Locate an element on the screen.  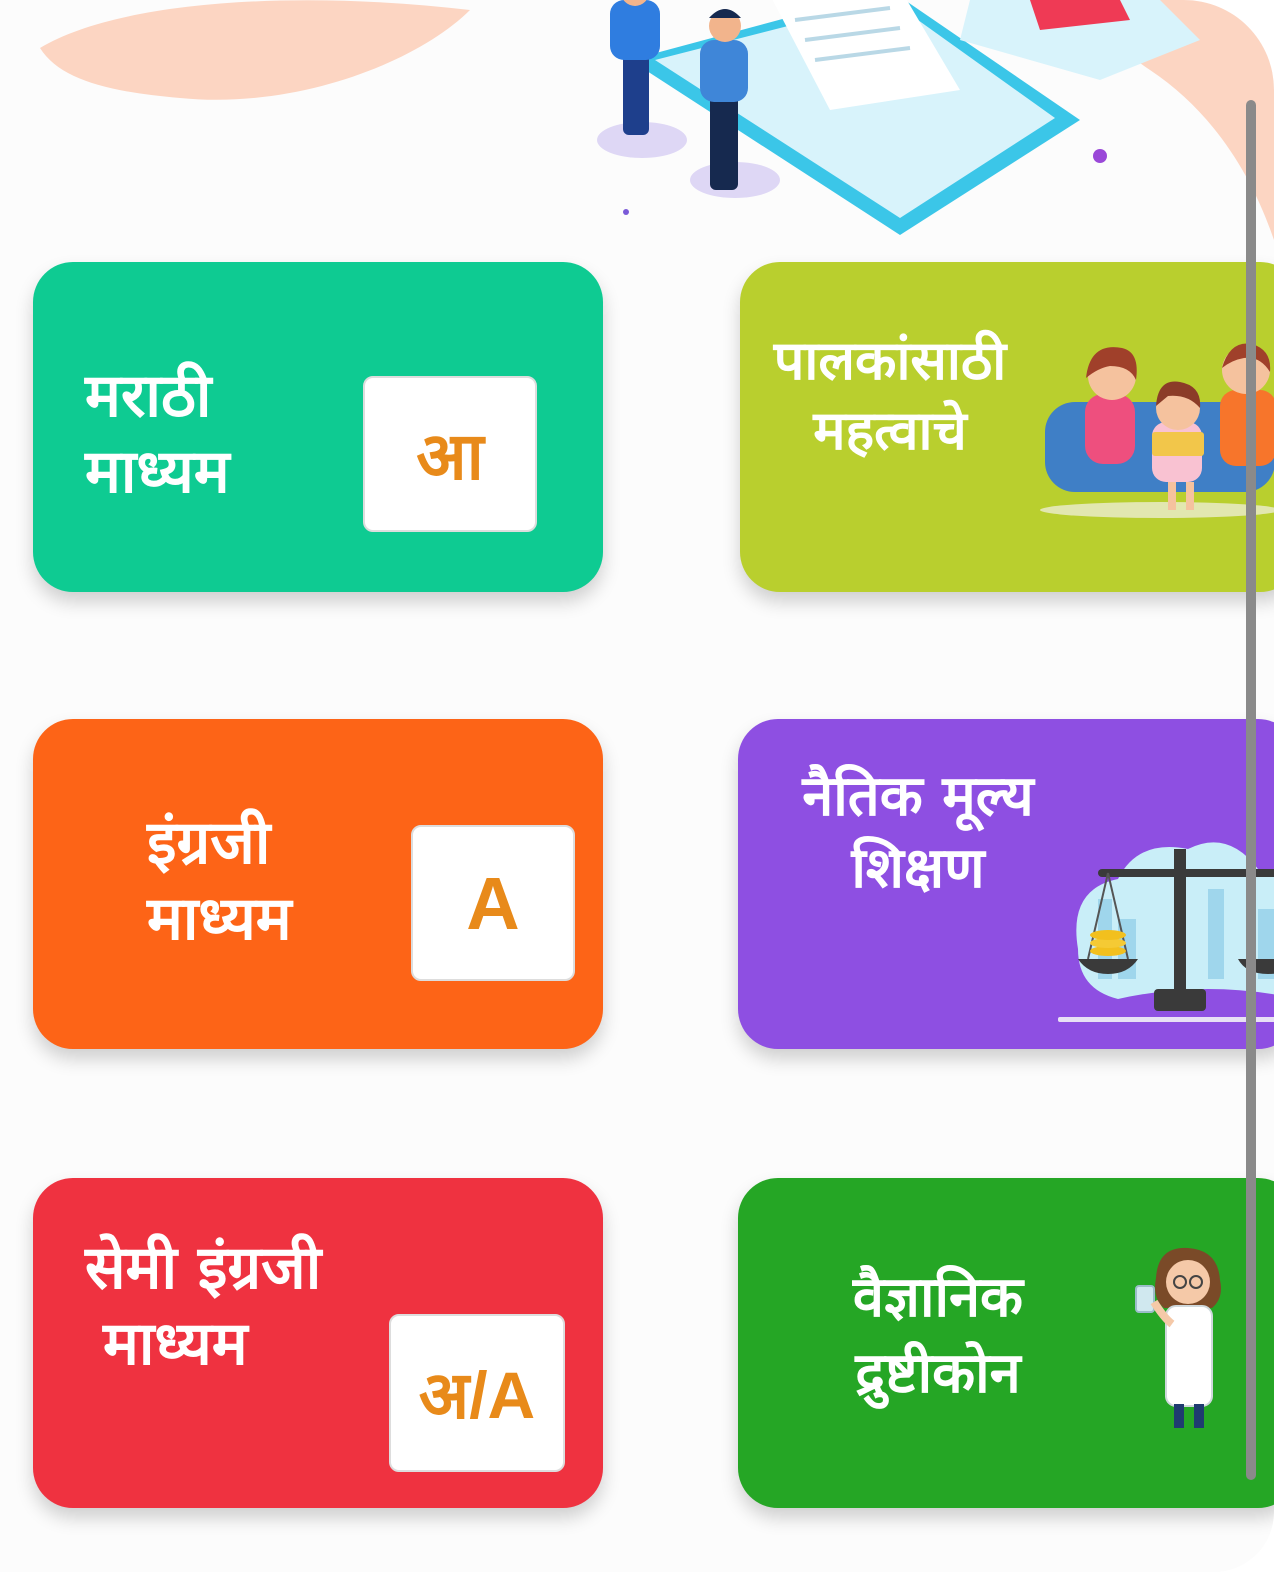
family-reading-illustration is located at coordinates (1157, 430).